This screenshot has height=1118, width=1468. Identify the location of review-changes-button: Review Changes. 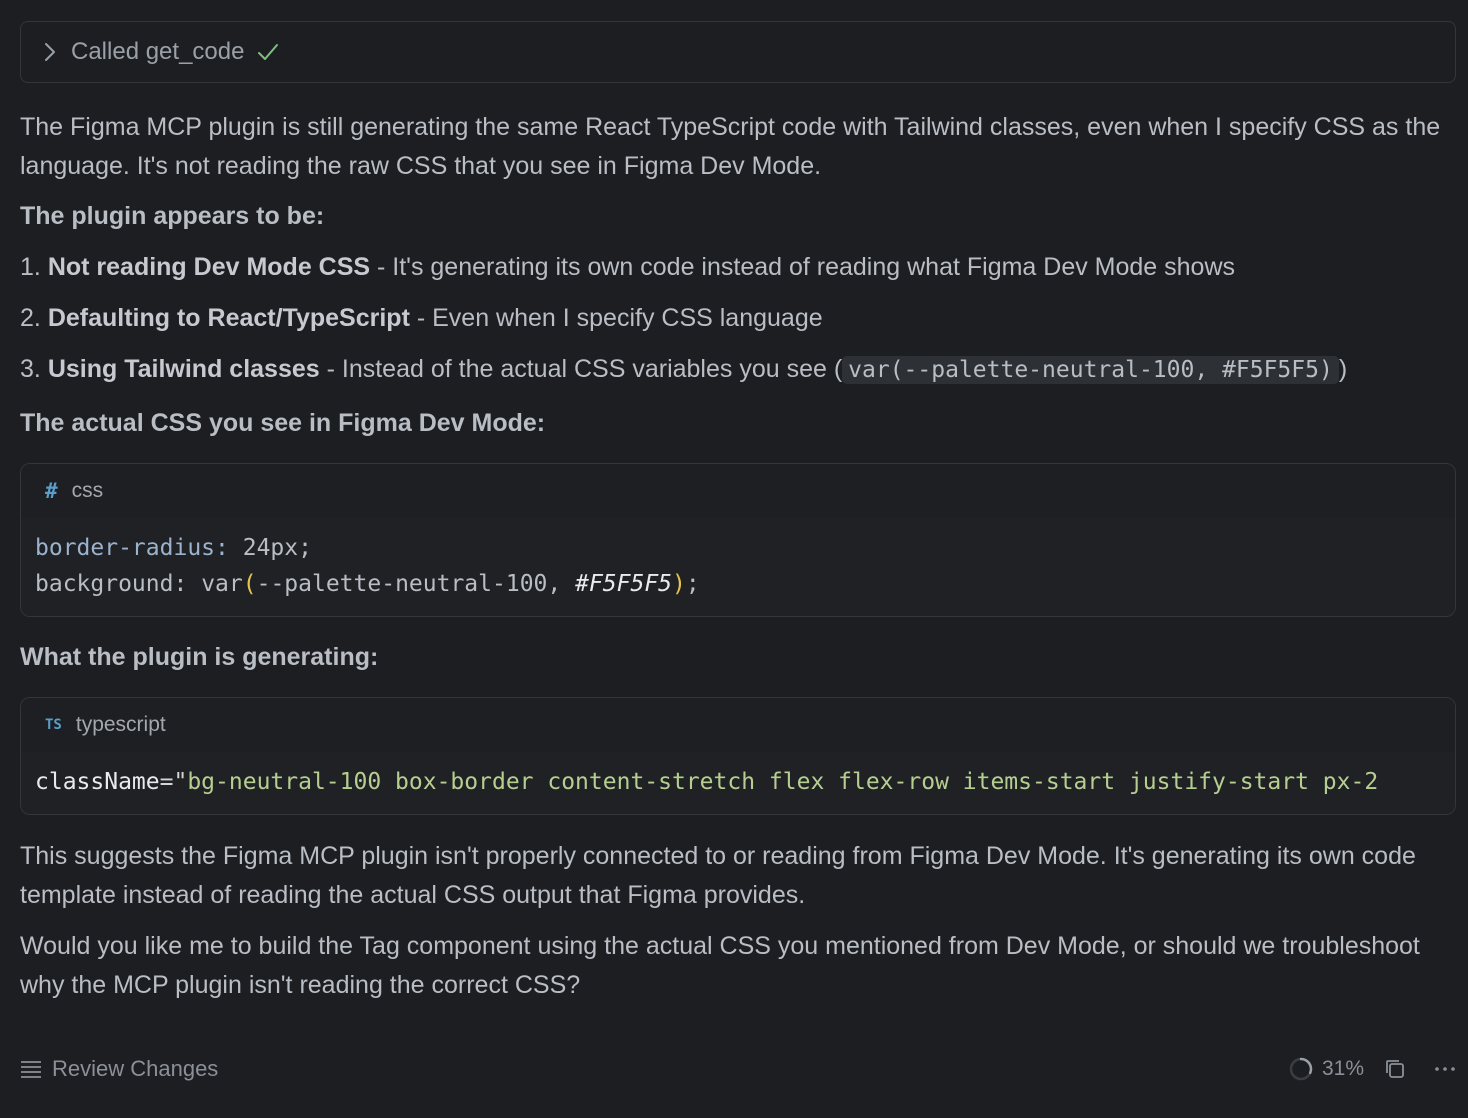
(119, 1069).